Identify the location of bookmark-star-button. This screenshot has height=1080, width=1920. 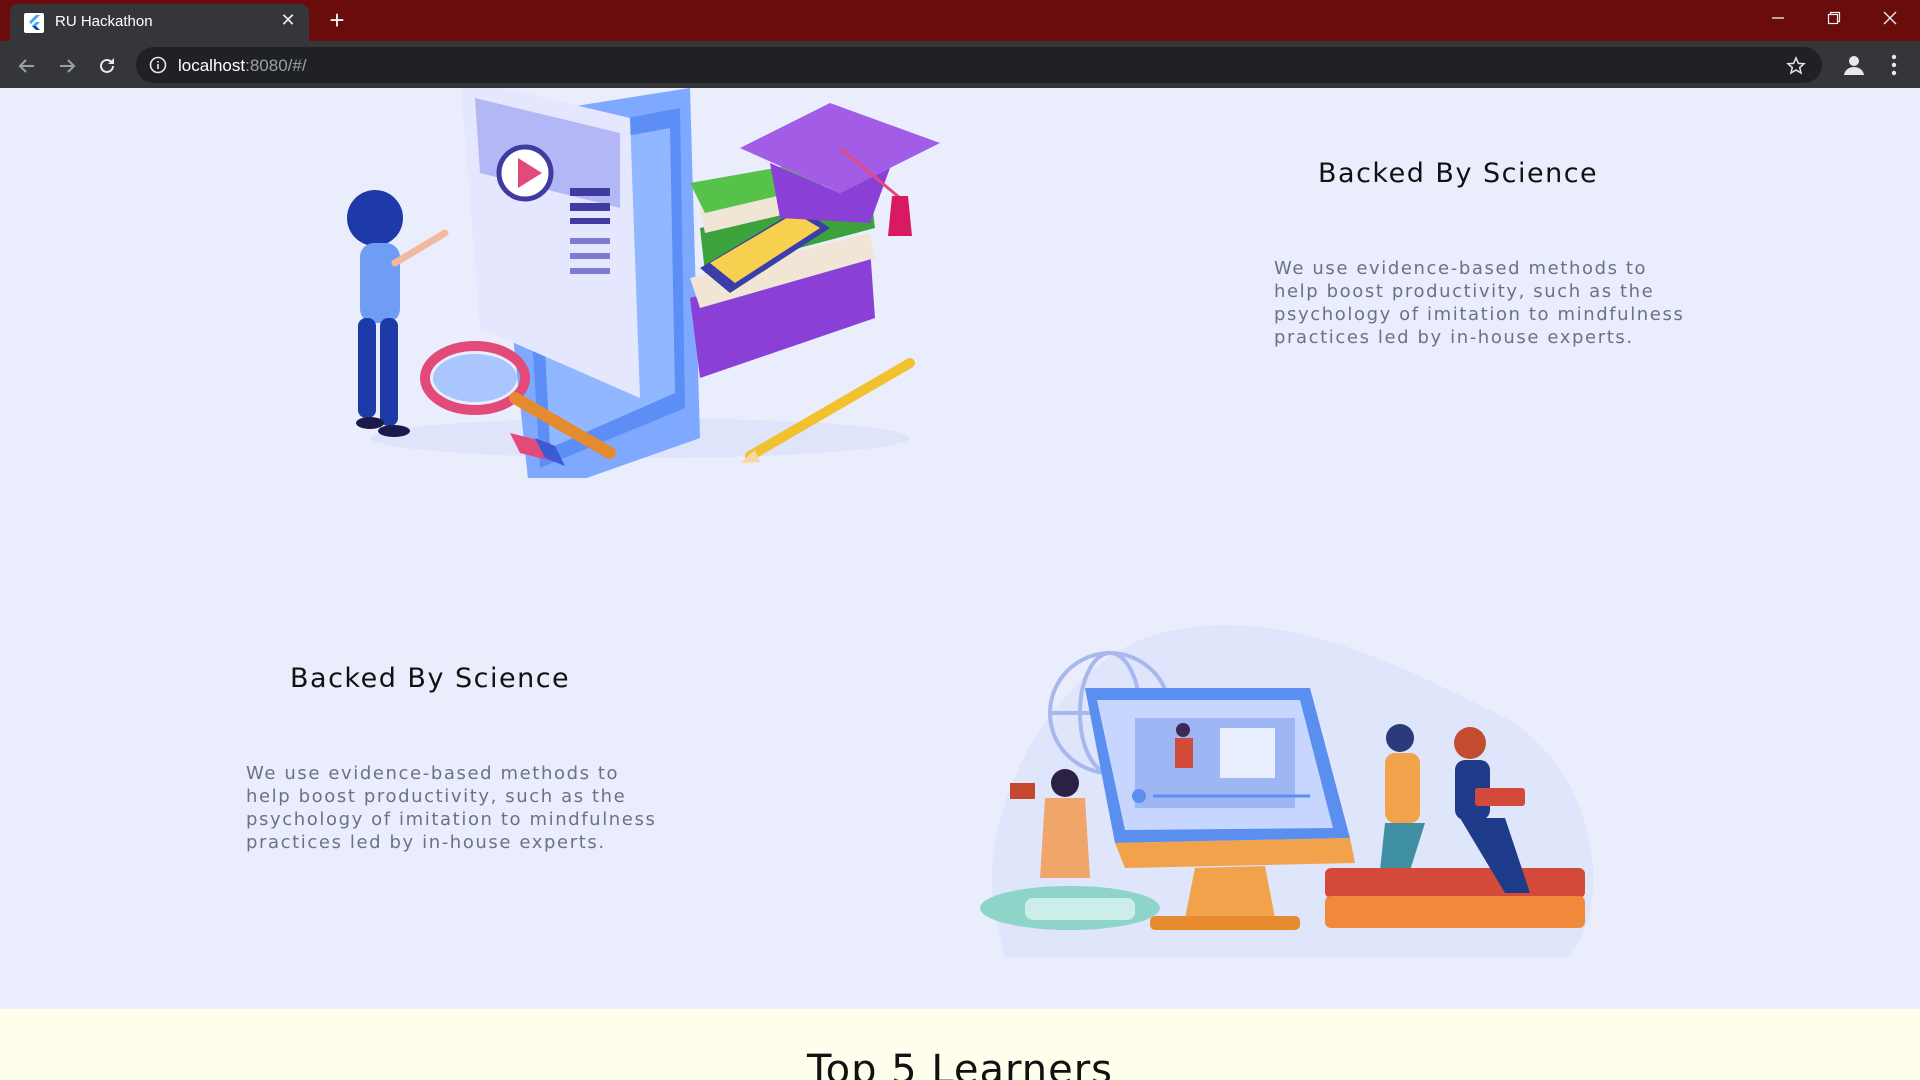
(1796, 65).